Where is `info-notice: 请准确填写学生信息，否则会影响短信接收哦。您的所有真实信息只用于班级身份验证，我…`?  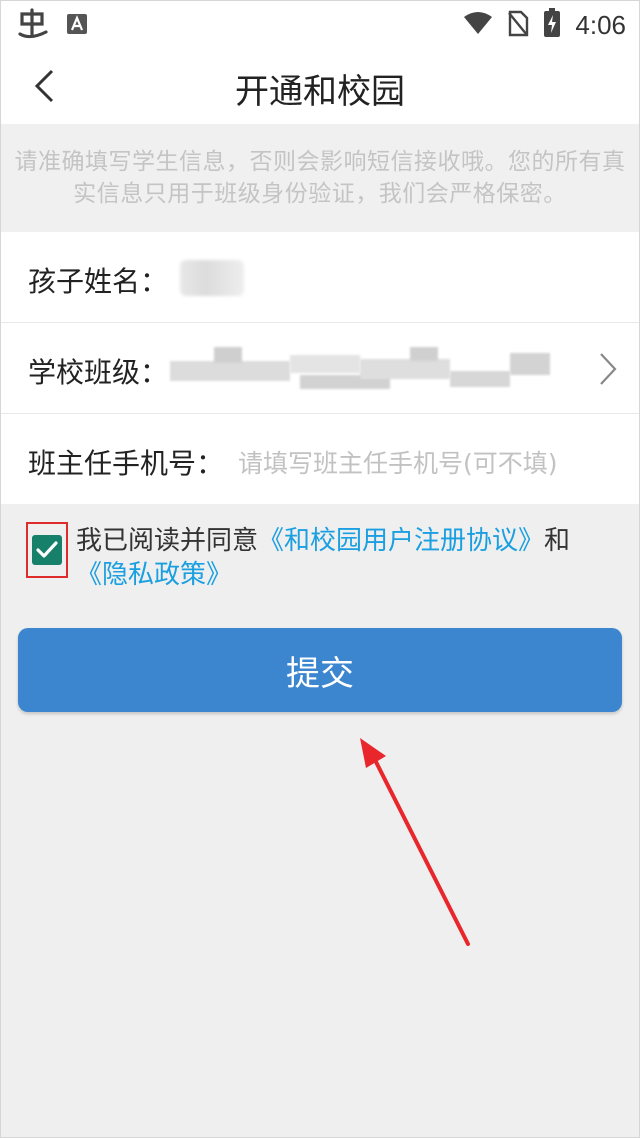
info-notice: 请准确填写学生信息，否则会影响短信接收哦。您的所有真实信息只用于班级身份验证，我… is located at coordinates (320, 178).